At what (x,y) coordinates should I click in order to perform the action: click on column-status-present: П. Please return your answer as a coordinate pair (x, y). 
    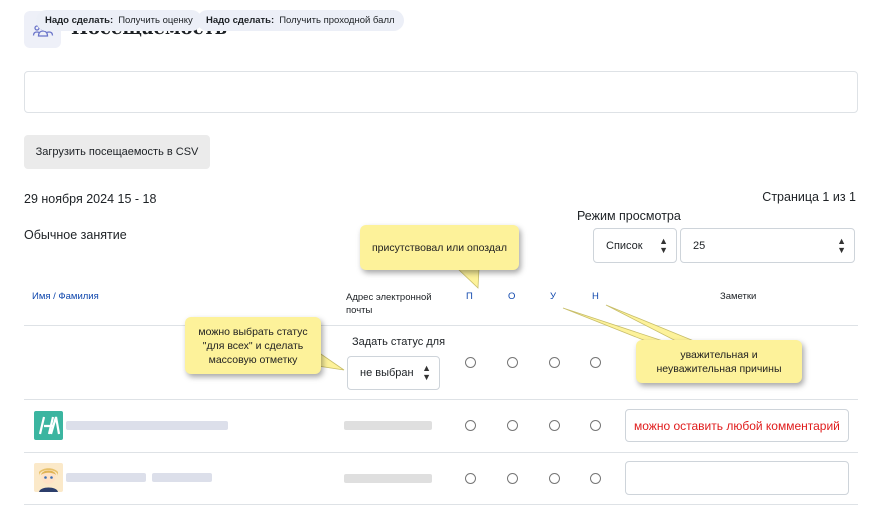
    Looking at the image, I should click on (469, 296).